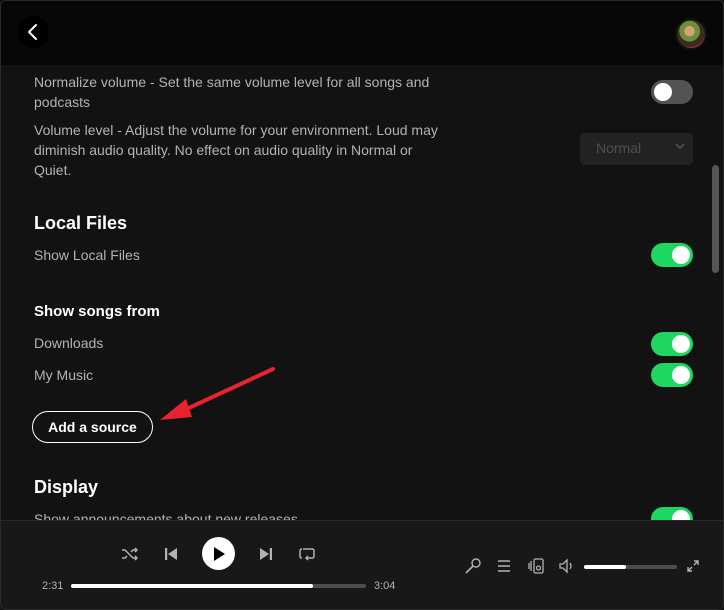 The height and width of the screenshot is (610, 724). I want to click on announcements-toggle, so click(672, 513).